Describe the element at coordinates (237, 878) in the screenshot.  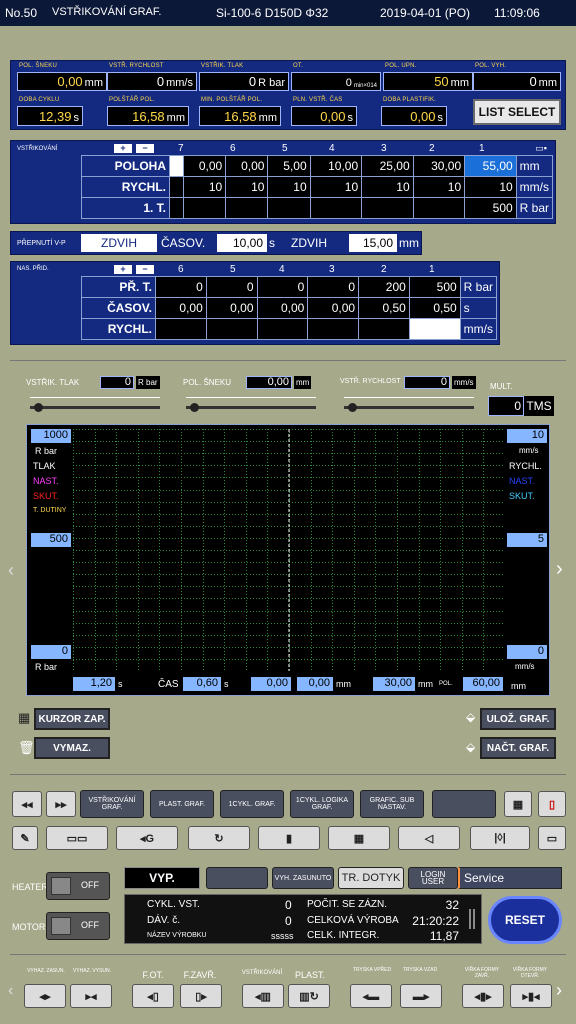
I see `empty-status-button` at that location.